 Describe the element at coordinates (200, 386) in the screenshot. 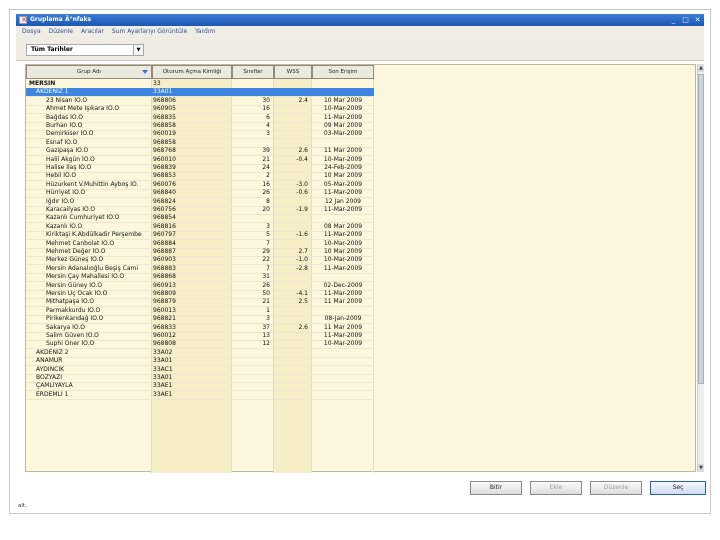

I see `table-row: ÇAMLIYAYLA 33AE1` at that location.